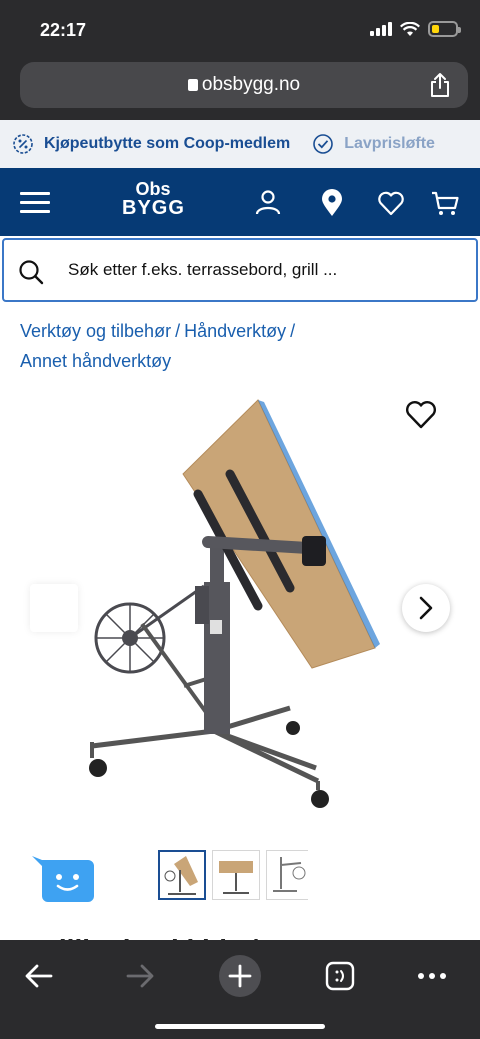  What do you see at coordinates (421, 414) in the screenshot?
I see `favorite-heart-icon` at bounding box center [421, 414].